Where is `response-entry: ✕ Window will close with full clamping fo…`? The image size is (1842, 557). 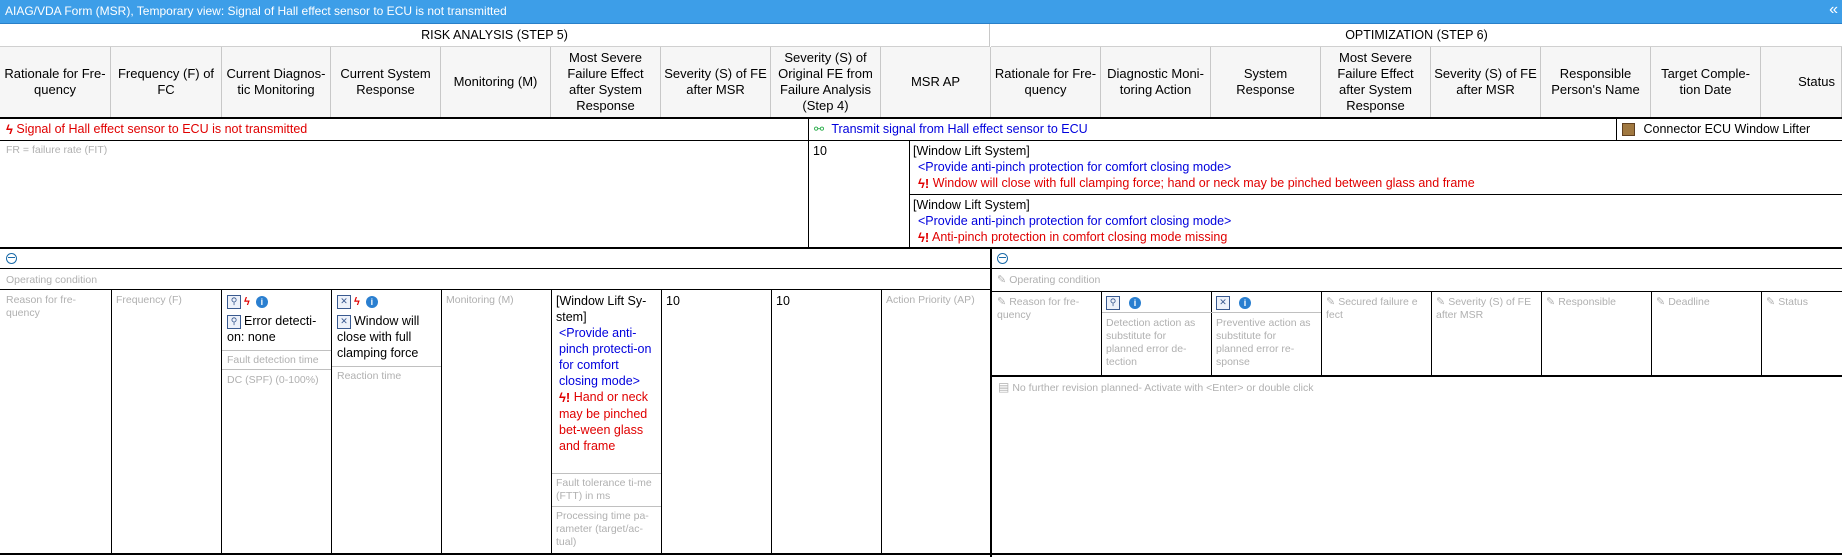 response-entry: ✕ Window will close with full clamping fo… is located at coordinates (387, 337).